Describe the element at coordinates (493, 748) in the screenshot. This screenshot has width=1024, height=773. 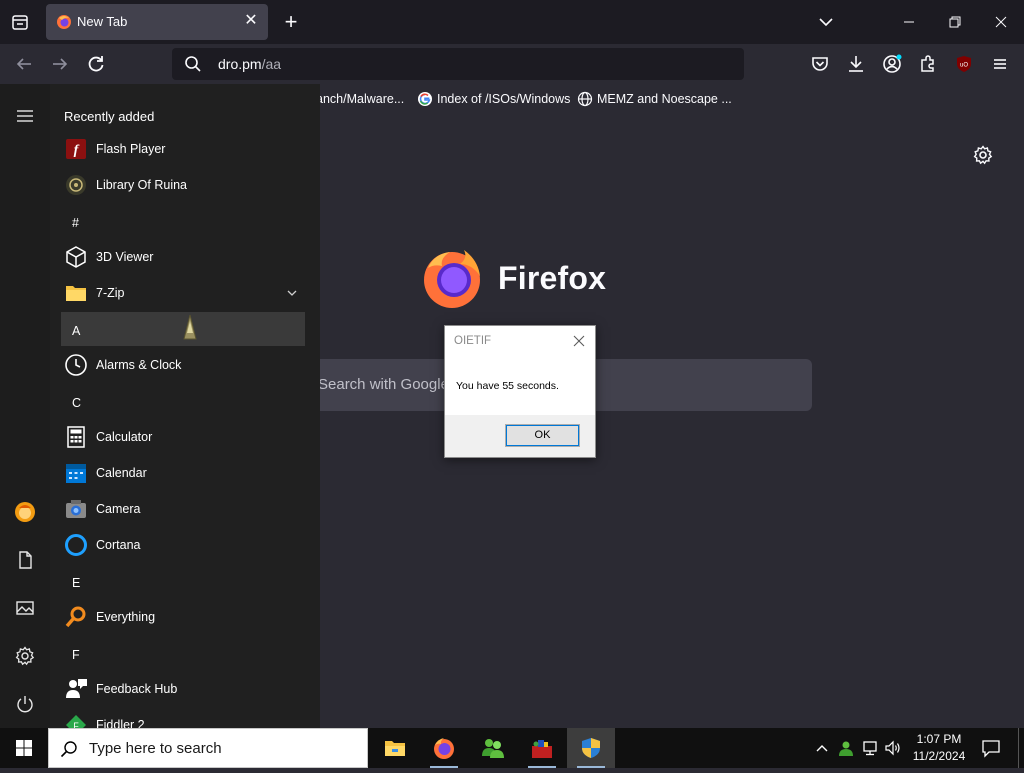
I see `taskbar-people` at that location.